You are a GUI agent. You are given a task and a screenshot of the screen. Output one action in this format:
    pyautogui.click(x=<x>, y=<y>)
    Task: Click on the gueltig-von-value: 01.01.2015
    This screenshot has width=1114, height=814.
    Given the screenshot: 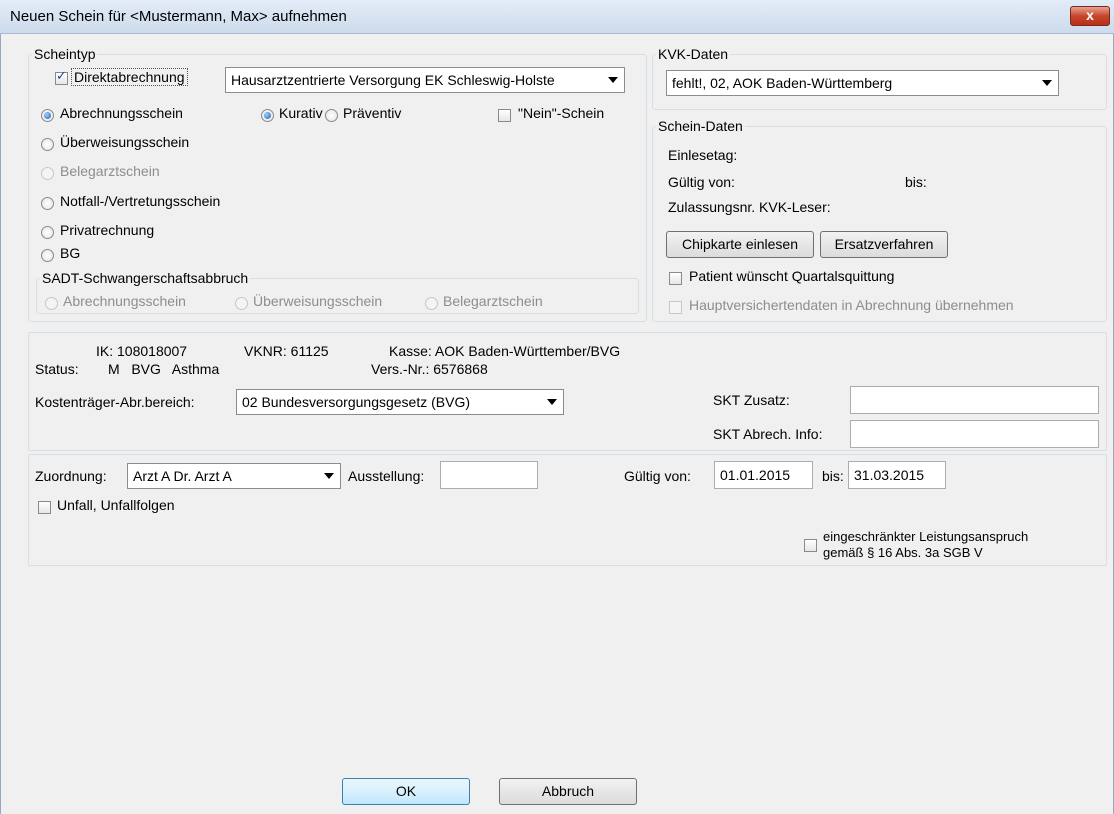 What is the action you would take?
    pyautogui.click(x=755, y=475)
    